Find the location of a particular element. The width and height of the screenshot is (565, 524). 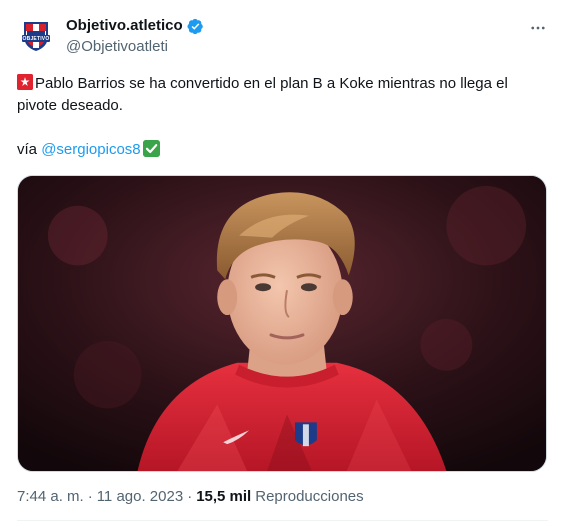

views-label: Reproducciones is located at coordinates (309, 496).